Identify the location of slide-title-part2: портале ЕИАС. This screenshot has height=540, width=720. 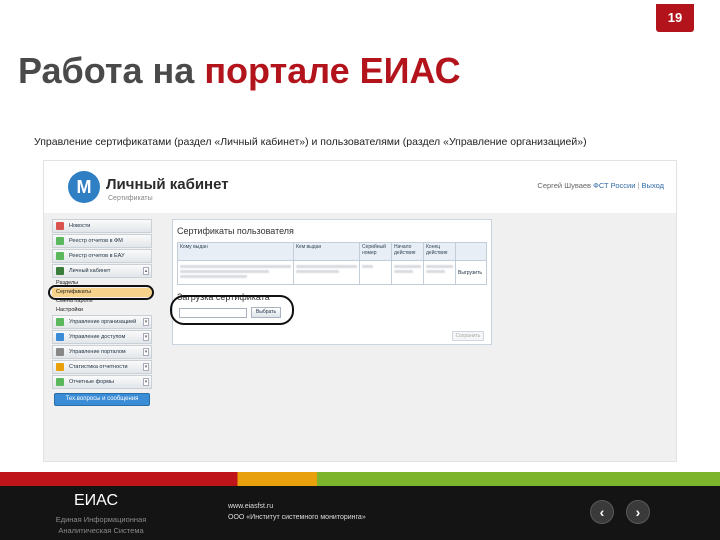
(332, 70).